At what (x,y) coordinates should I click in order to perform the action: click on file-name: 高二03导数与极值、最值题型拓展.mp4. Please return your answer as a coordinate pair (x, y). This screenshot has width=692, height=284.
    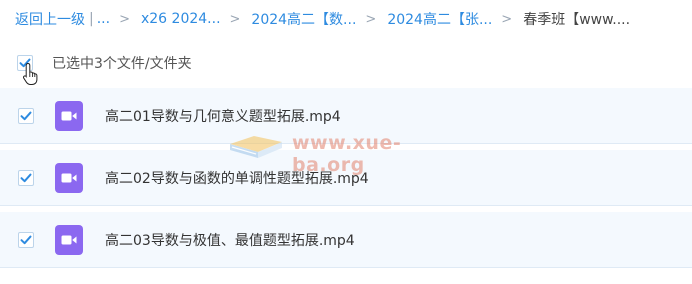
    Looking at the image, I should click on (230, 240).